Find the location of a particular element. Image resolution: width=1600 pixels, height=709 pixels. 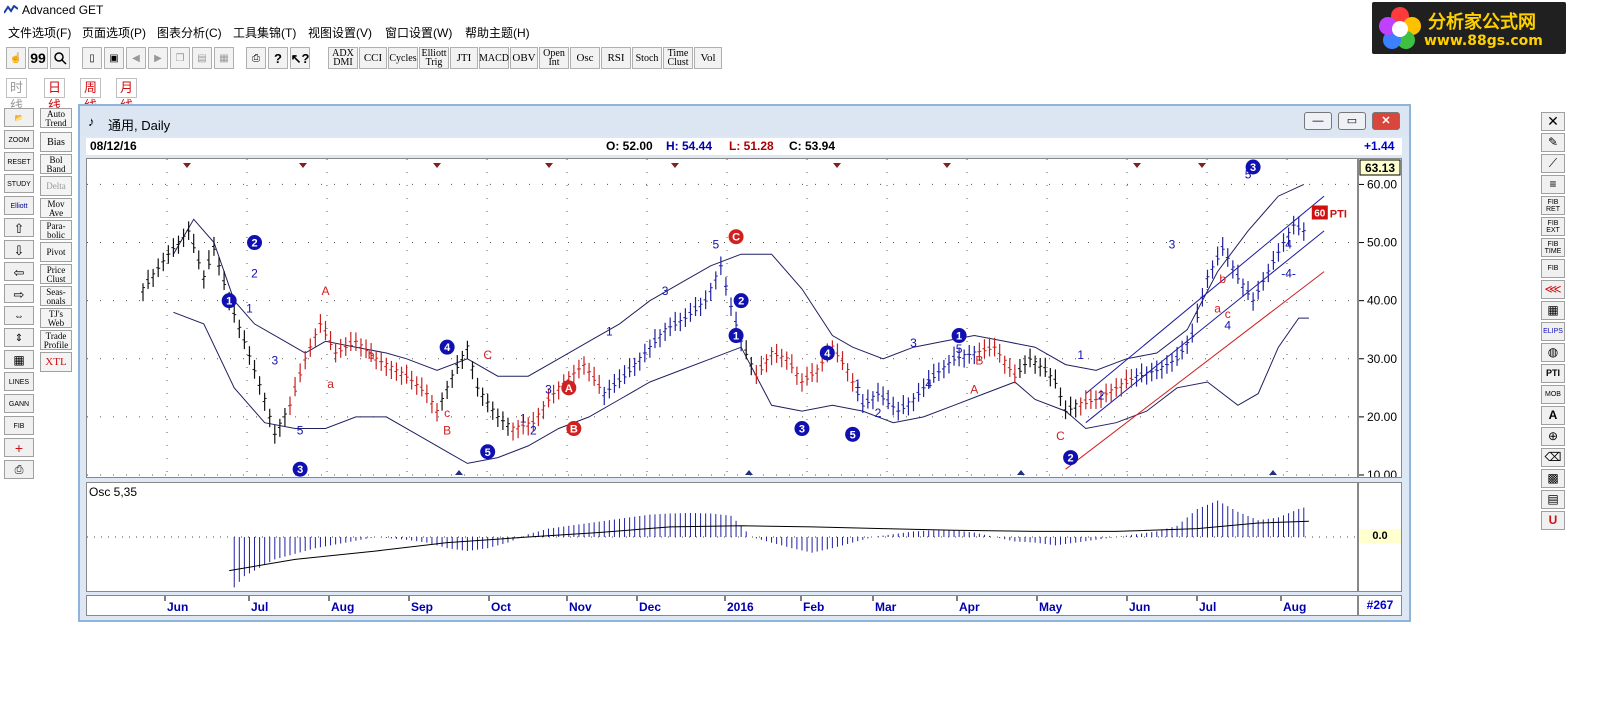

elliott-icon: Elliott is located at coordinates (19, 205).